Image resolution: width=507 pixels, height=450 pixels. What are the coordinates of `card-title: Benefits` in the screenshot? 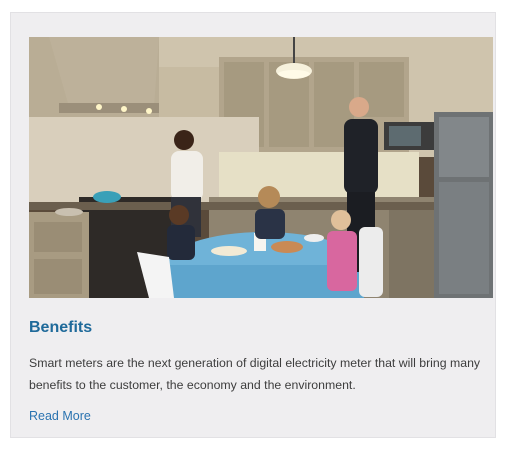 It's located at (61, 327).